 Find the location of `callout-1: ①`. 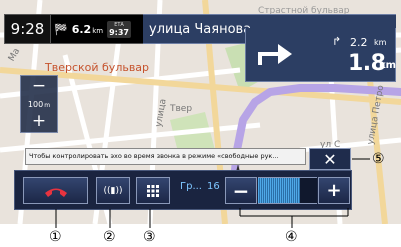

callout-1: ① is located at coordinates (55, 237).